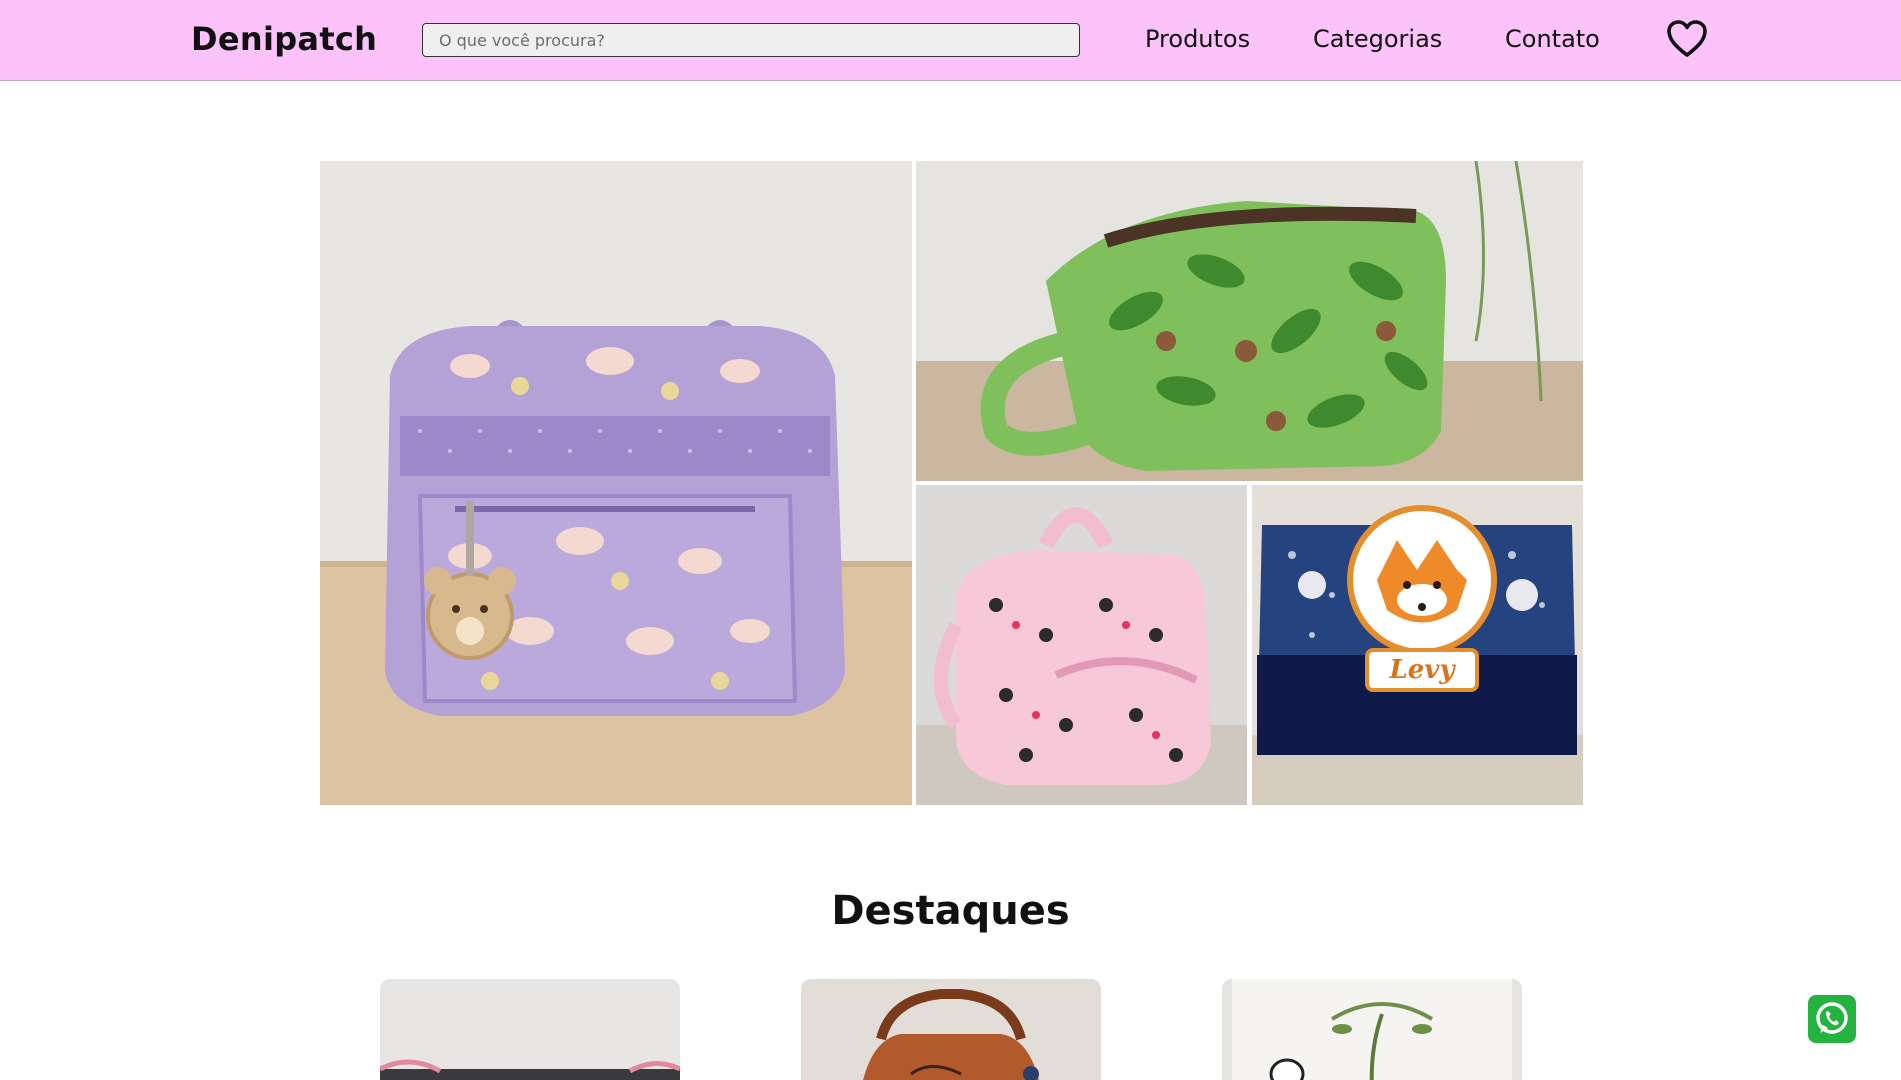 The width and height of the screenshot is (1901, 1080). What do you see at coordinates (751, 40) in the screenshot?
I see `search-input` at bounding box center [751, 40].